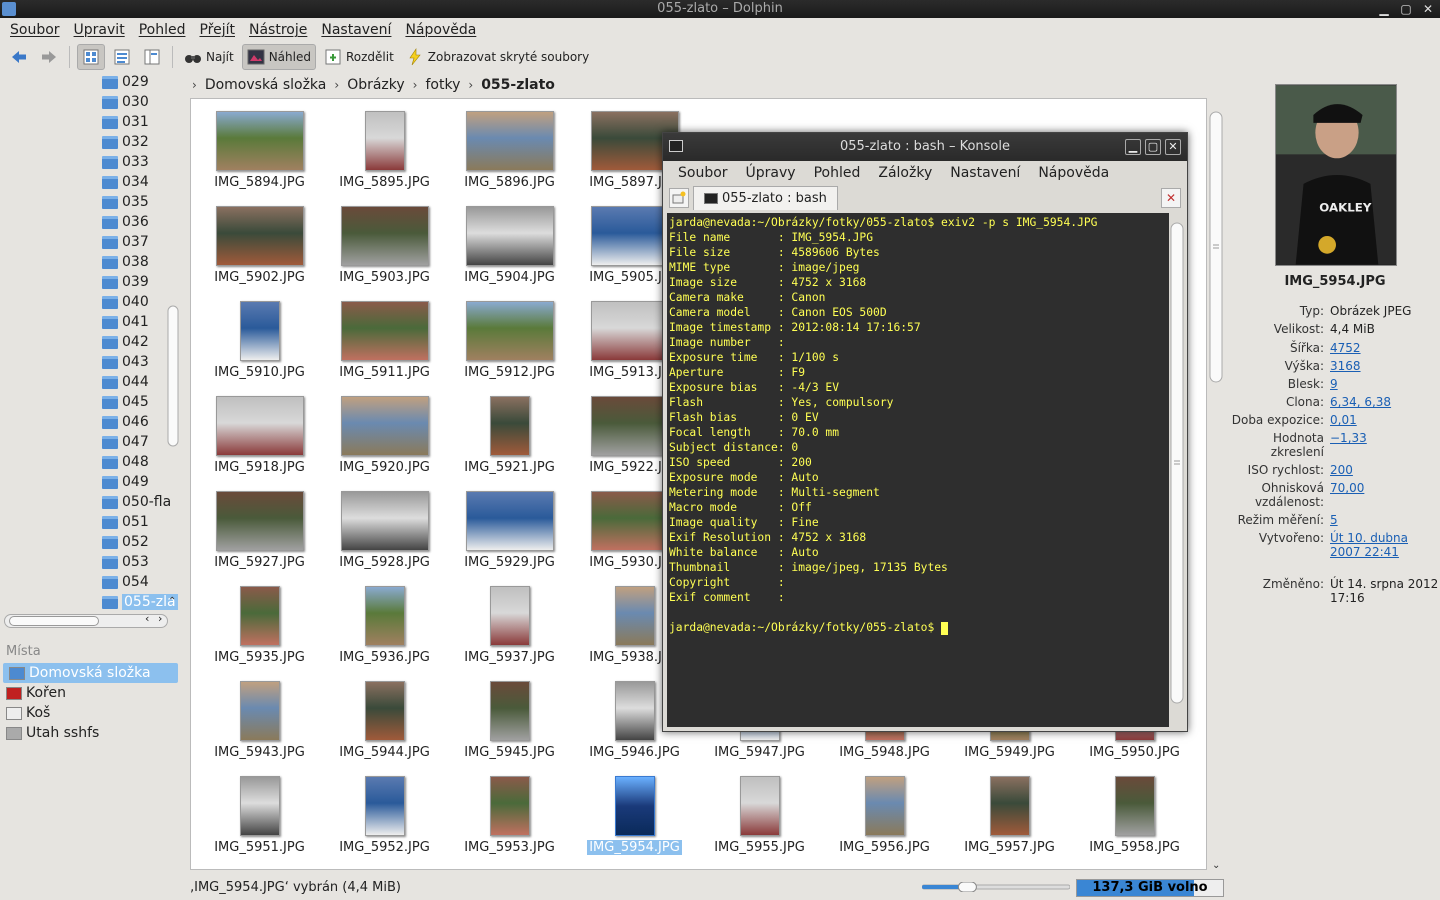 Image resolution: width=1440 pixels, height=900 pixels. I want to click on tree-vertical-scrollbar: ⌃, so click(173, 344).